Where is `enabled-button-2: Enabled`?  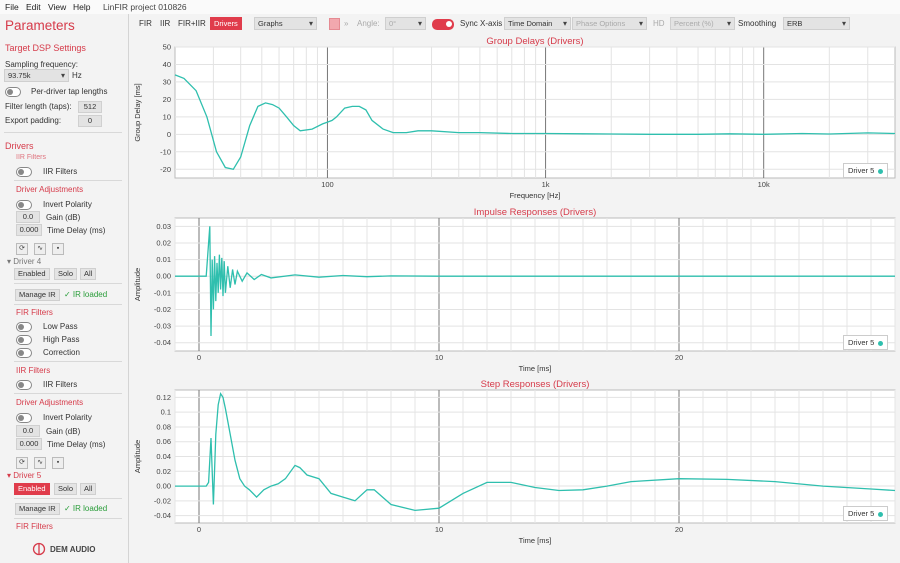 enabled-button-2: Enabled is located at coordinates (32, 489).